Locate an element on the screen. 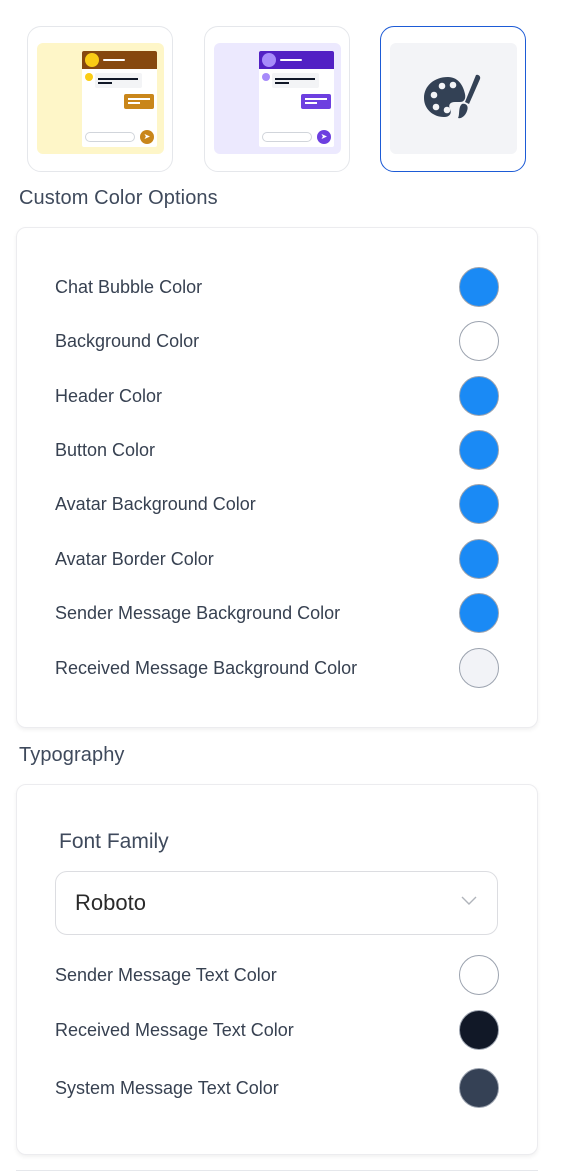  color-option-row: Avatar Background Color is located at coordinates (277, 504).